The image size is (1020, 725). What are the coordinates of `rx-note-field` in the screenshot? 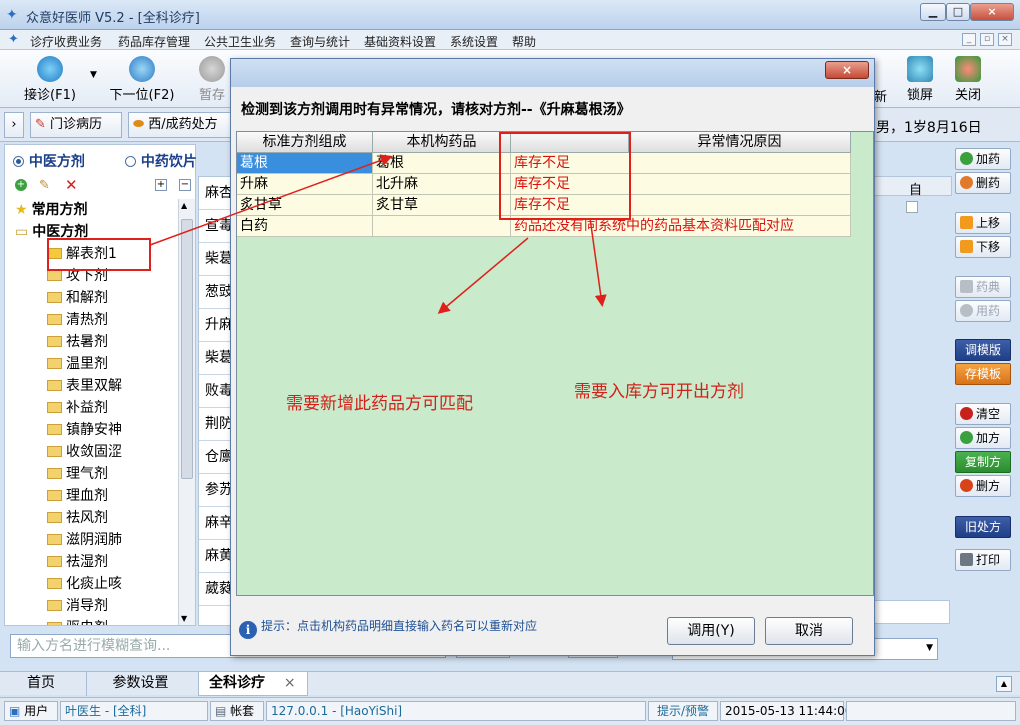 It's located at (912, 612).